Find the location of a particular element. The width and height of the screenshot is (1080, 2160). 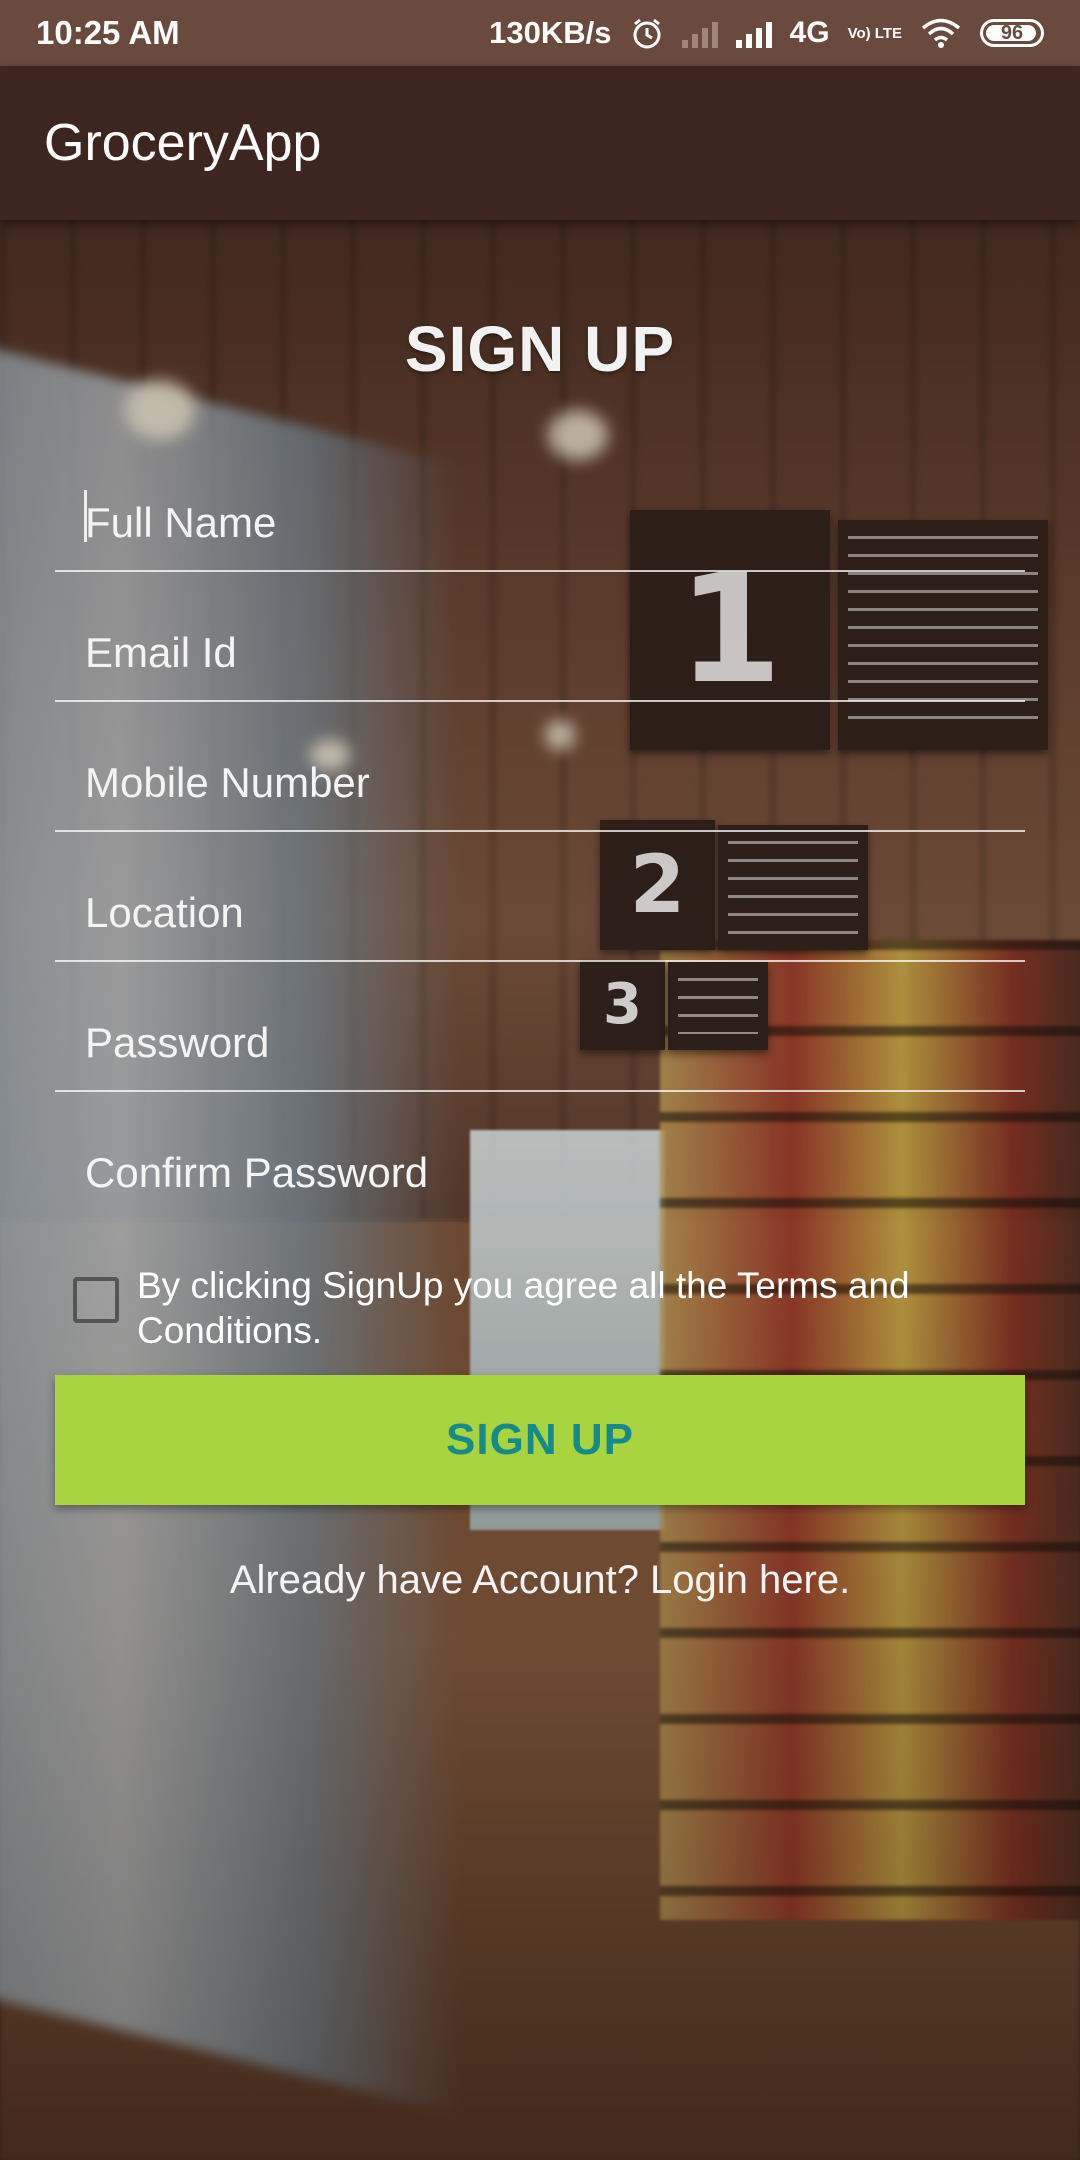

location-input is located at coordinates (554, 913).